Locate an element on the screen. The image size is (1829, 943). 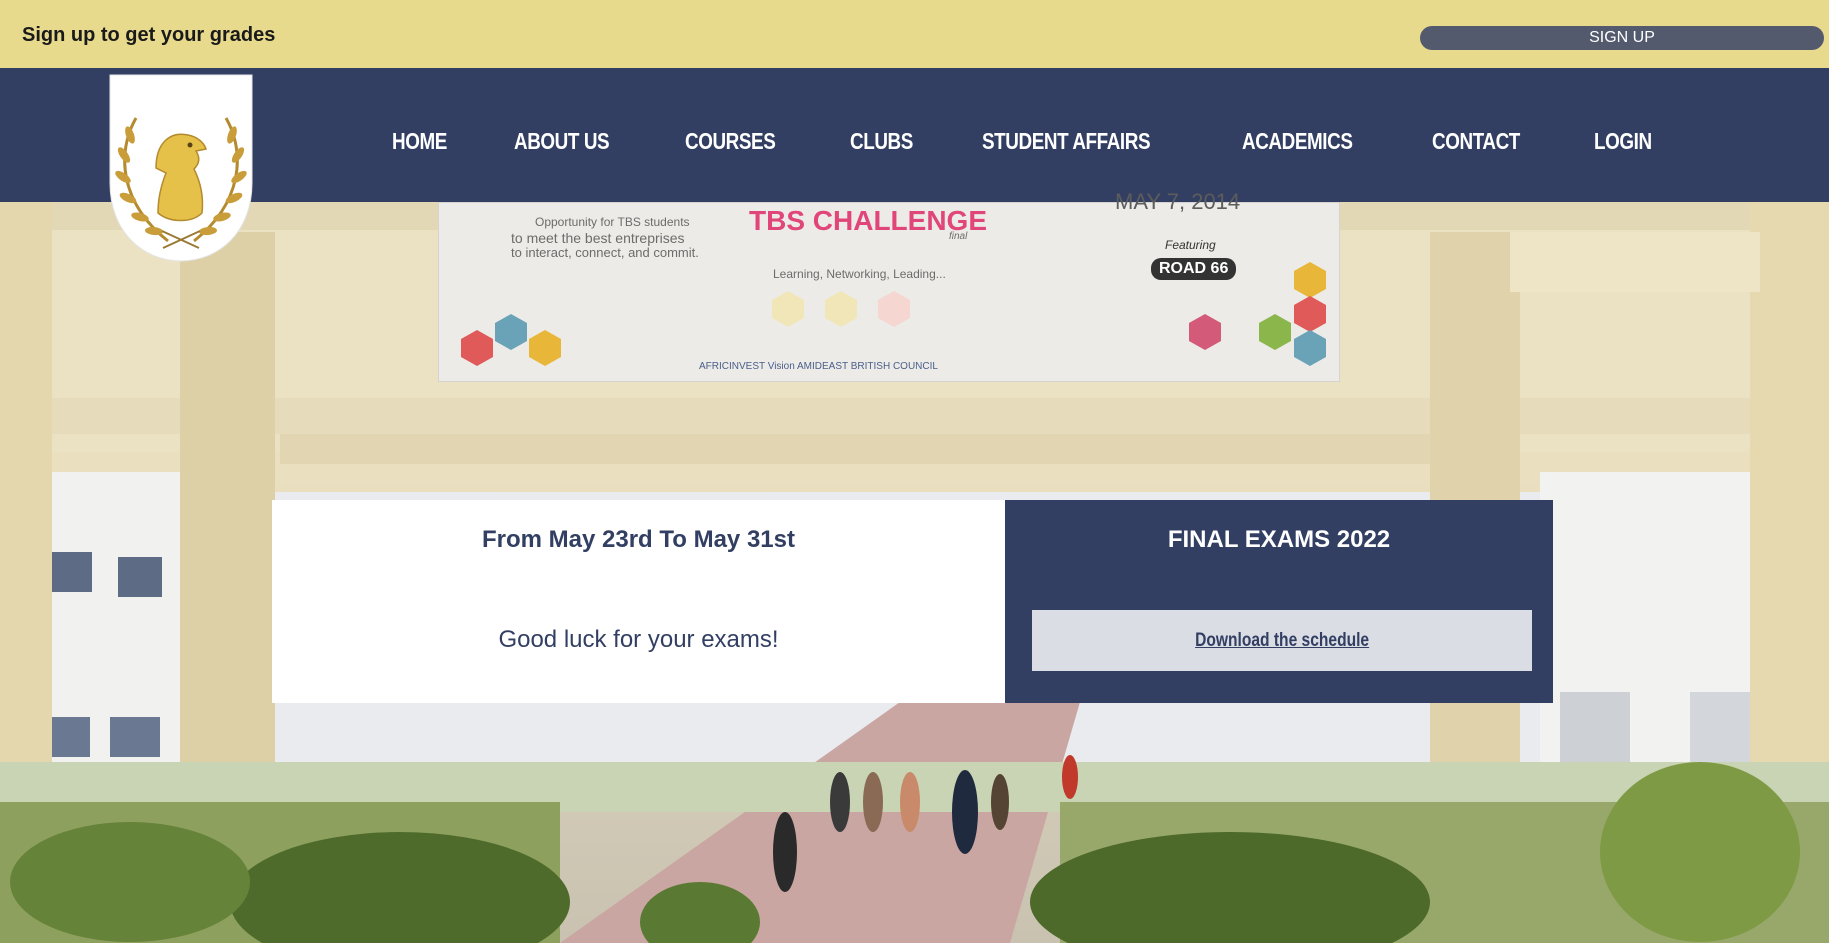
school-crest-logo is located at coordinates (181, 168).